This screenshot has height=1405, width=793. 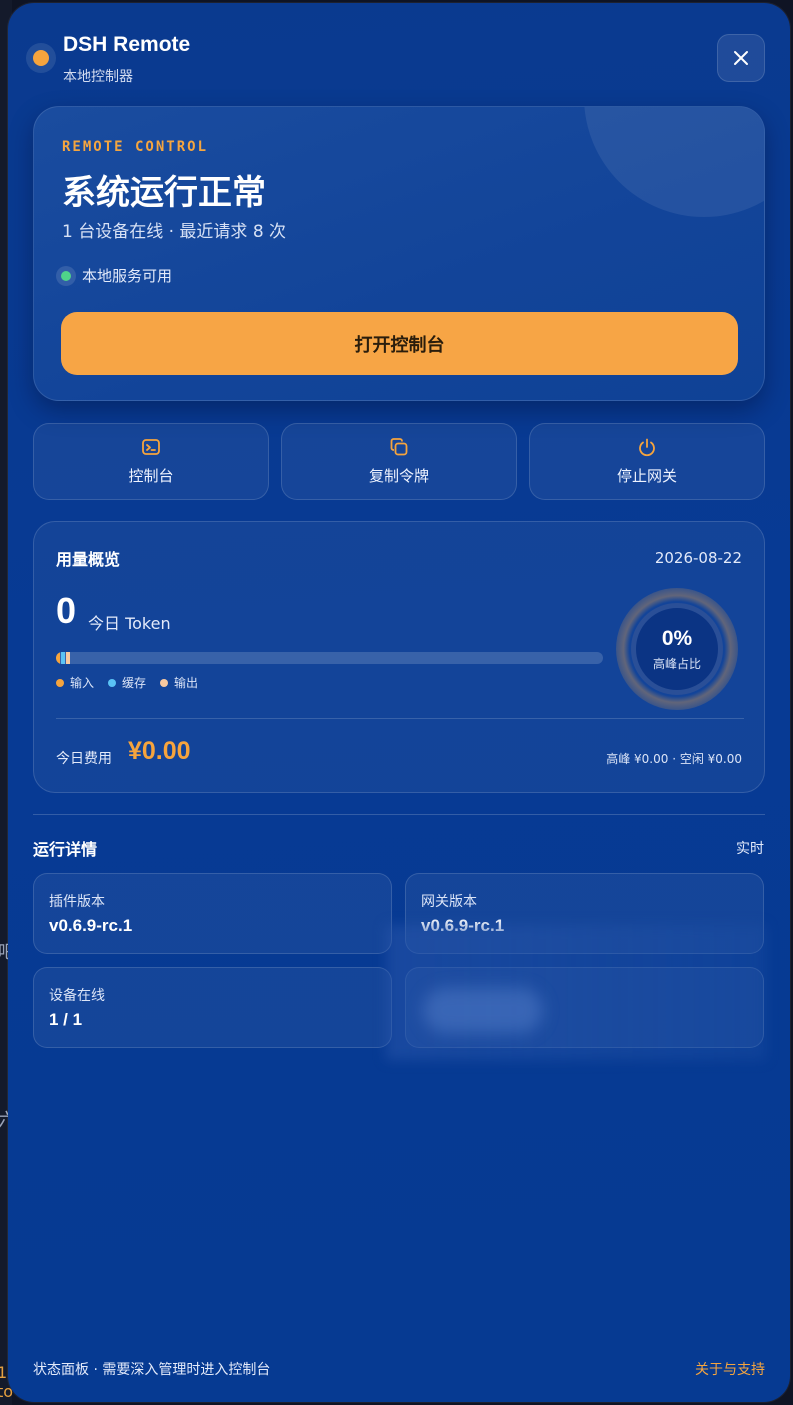 I want to click on stop-gateway-button: 停止网关, so click(x=647, y=461).